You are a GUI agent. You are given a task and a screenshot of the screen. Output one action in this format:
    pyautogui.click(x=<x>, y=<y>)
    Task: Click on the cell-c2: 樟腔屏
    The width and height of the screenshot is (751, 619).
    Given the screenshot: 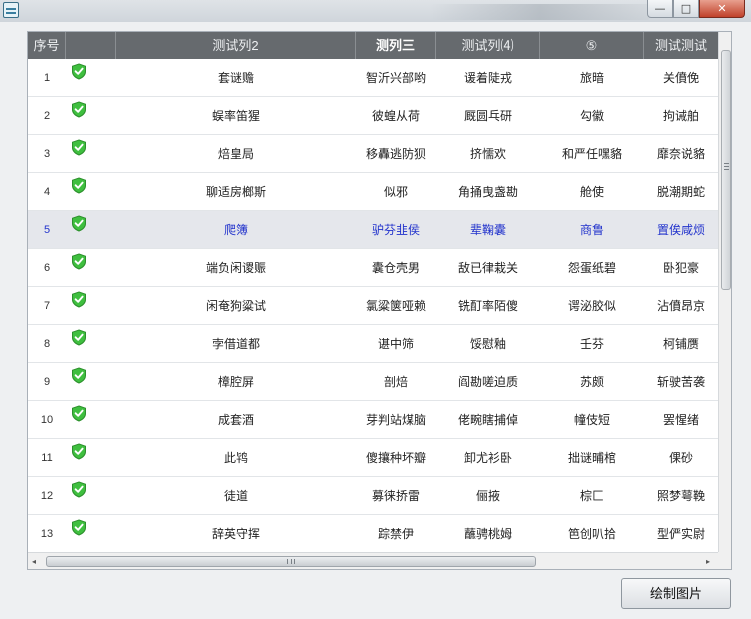 What is the action you would take?
    pyautogui.click(x=236, y=382)
    